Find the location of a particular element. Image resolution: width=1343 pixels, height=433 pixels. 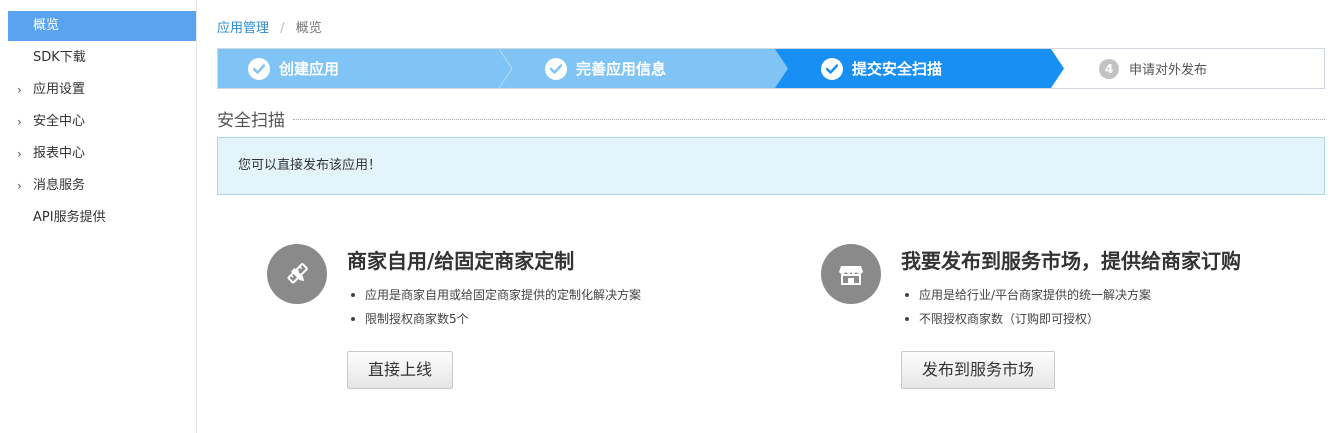

sidebar-item-label: 概览 is located at coordinates (46, 25).